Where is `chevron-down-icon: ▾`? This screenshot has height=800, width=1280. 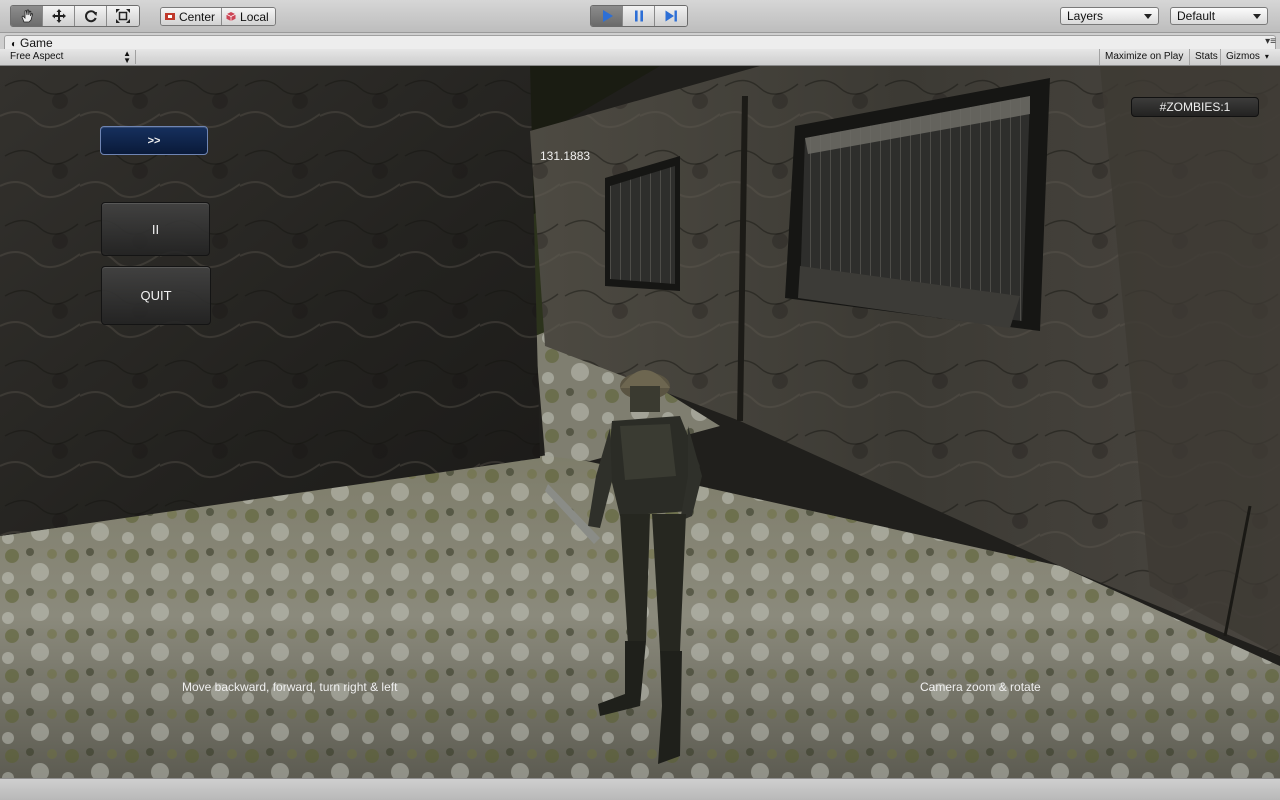
chevron-down-icon: ▾ is located at coordinates (1266, 56).